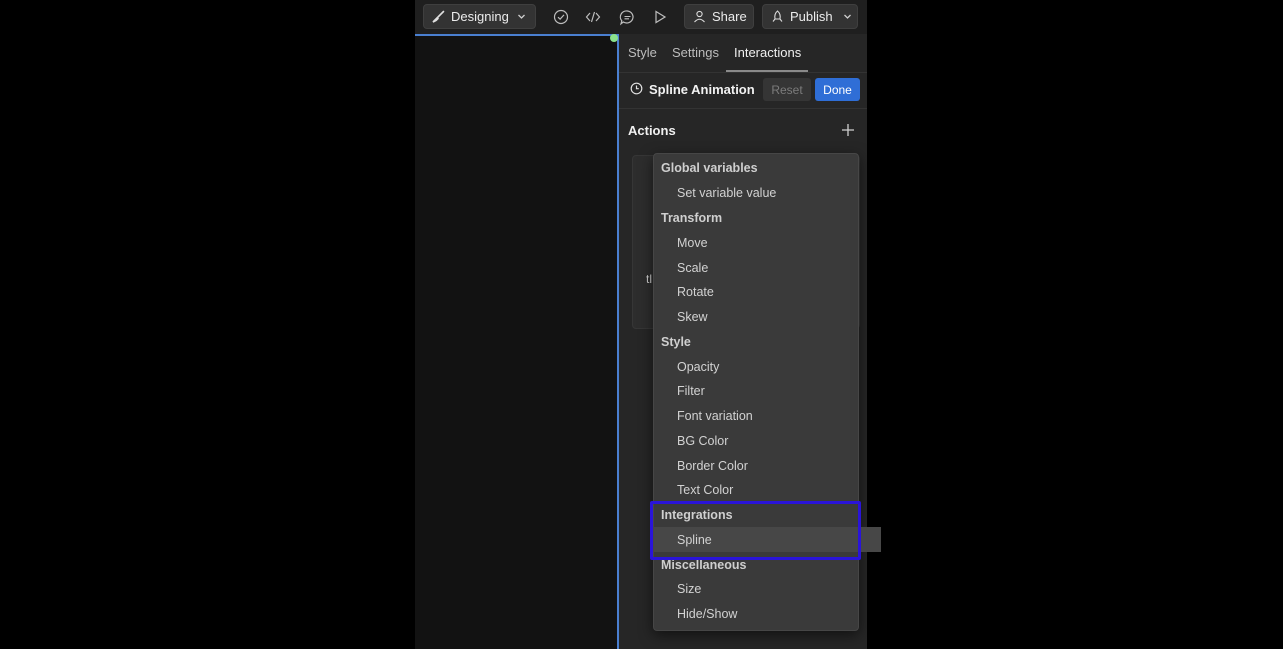 The image size is (1283, 649). What do you see at coordinates (767, 588) in the screenshot?
I see `menu-item-size: Size` at bounding box center [767, 588].